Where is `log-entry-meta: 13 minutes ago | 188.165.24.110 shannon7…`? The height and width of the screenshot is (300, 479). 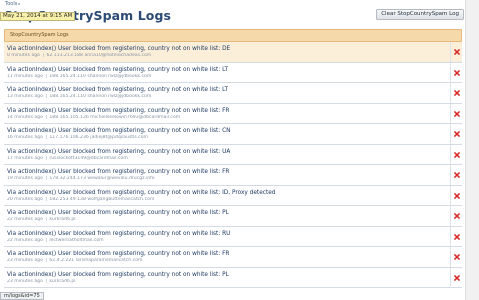
log-entry-meta: 13 minutes ago | 188.165.24.110 shannon7… is located at coordinates (226, 97).